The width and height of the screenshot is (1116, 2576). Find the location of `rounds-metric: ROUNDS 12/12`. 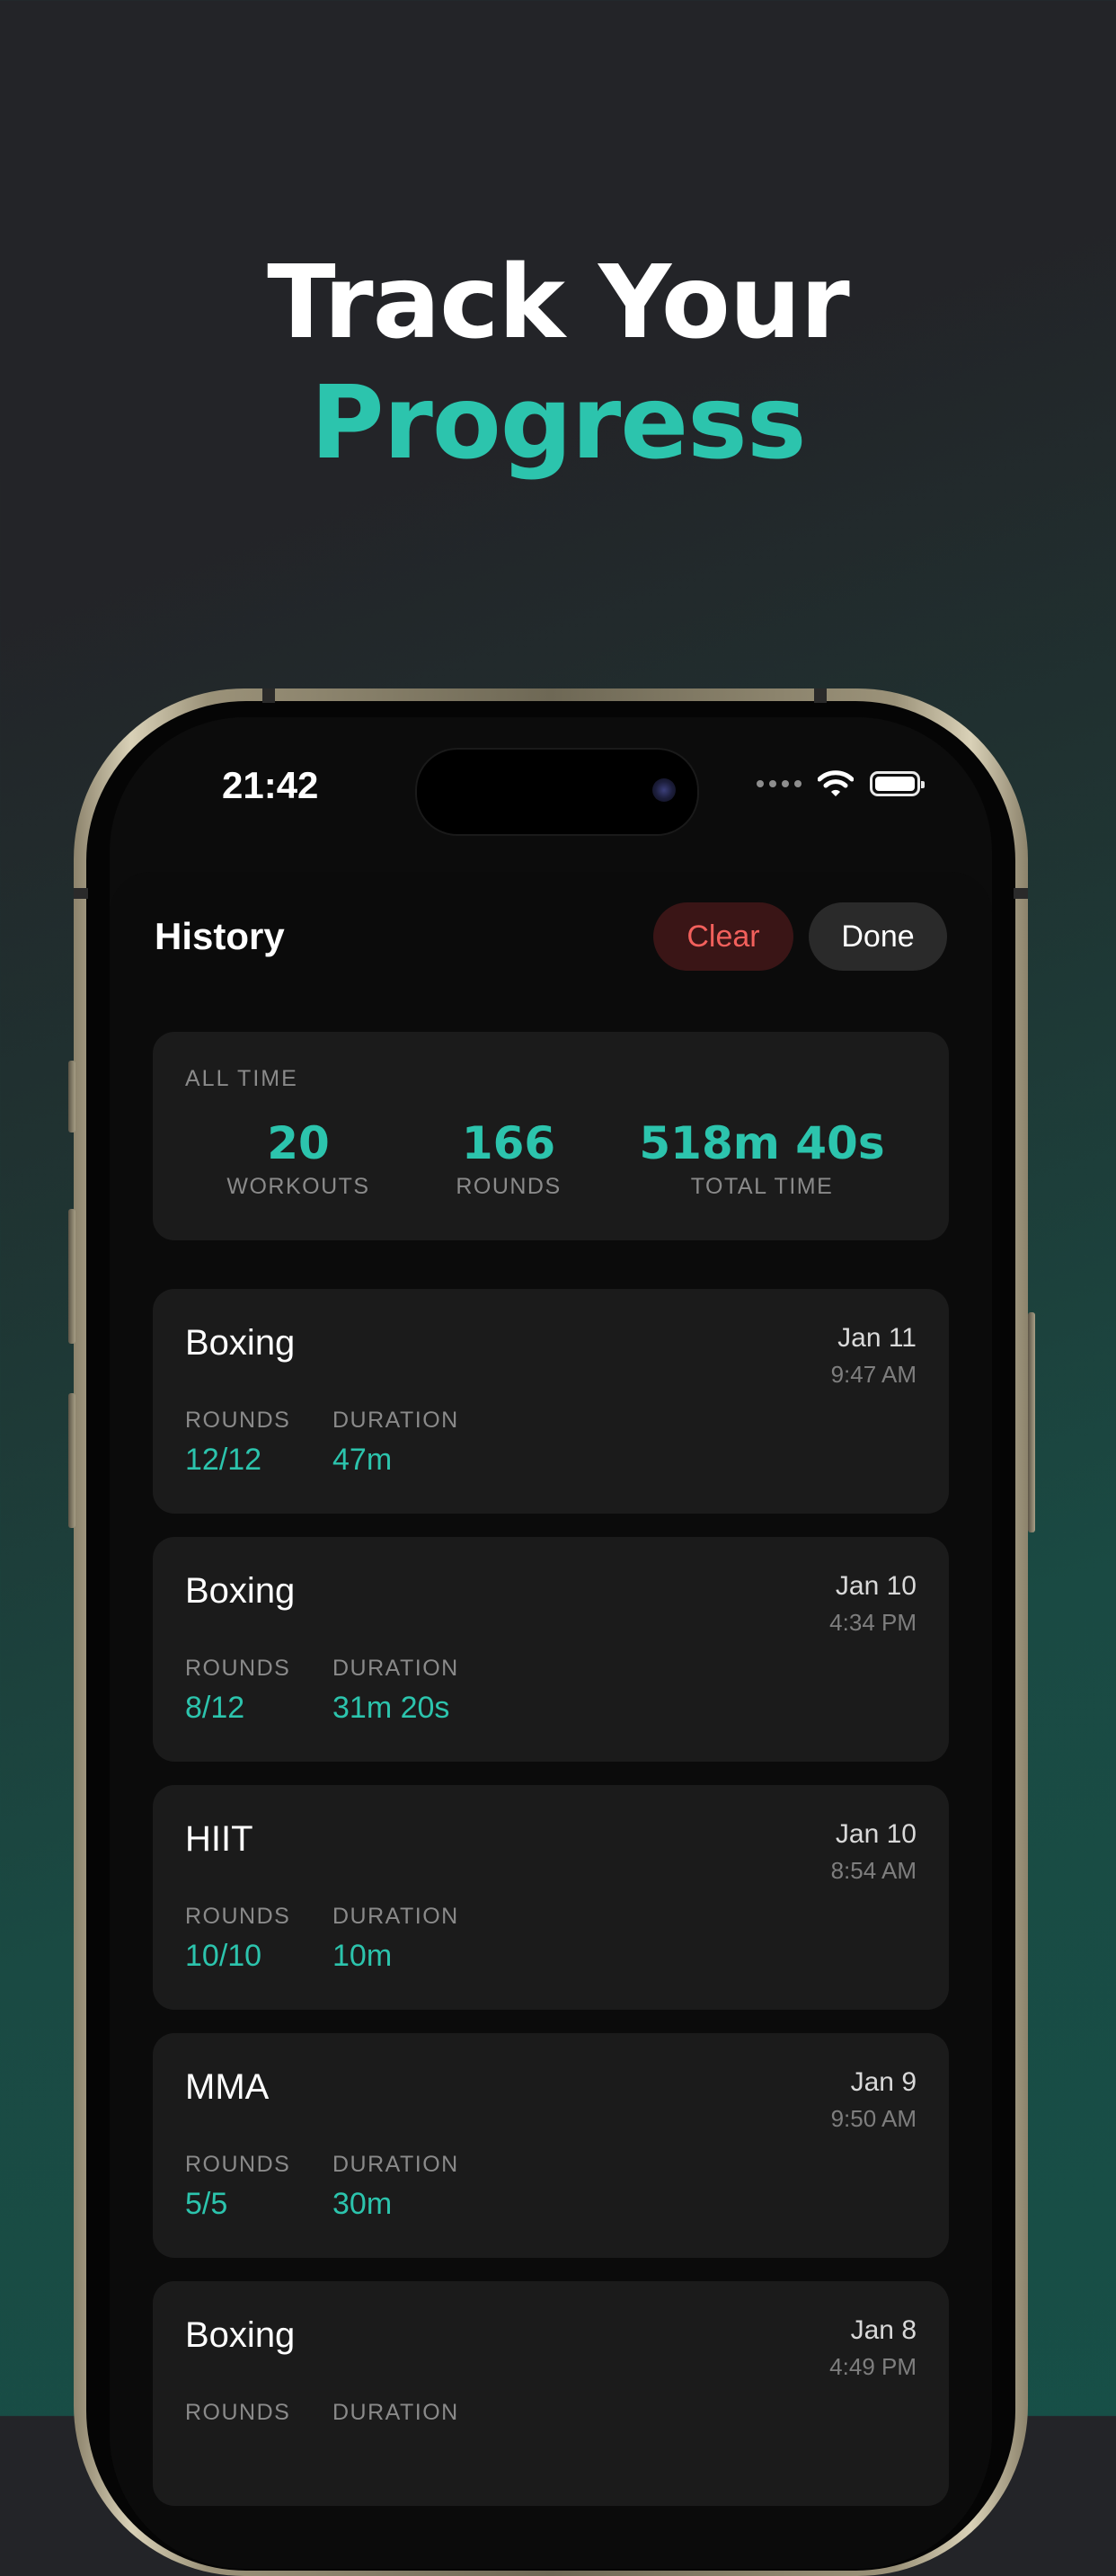

rounds-metric: ROUNDS 12/12 is located at coordinates (237, 1443).